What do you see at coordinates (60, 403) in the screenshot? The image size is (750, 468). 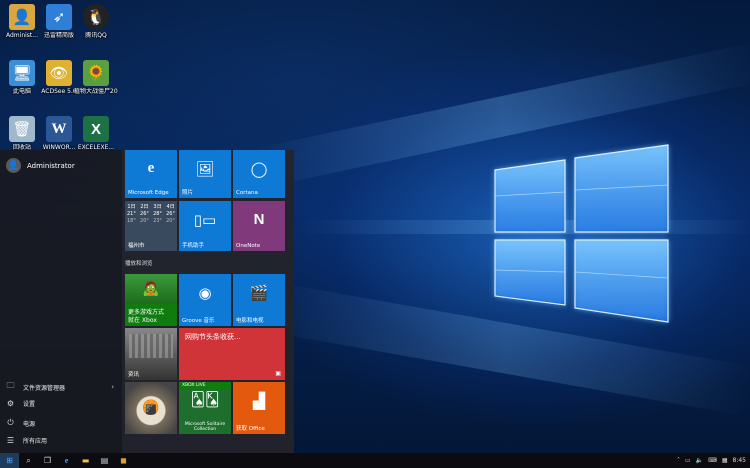 I see `start-item-settings: ⚙ 设置` at bounding box center [60, 403].